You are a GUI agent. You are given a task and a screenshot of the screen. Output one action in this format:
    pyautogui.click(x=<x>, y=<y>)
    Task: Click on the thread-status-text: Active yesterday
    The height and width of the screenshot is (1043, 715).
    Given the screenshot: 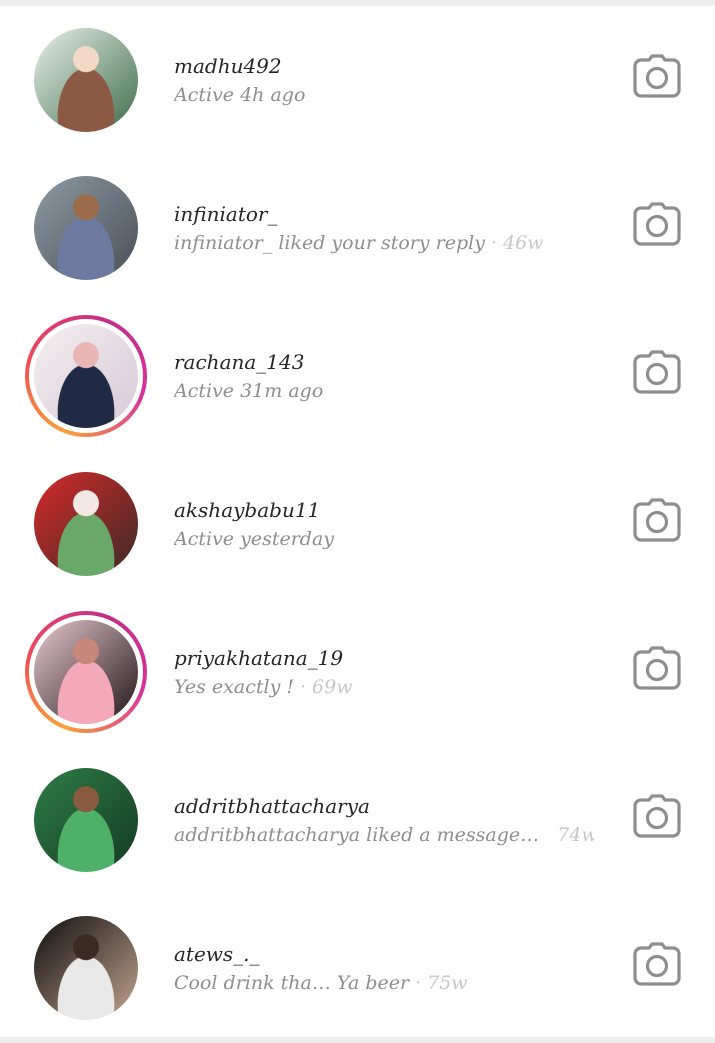 What is the action you would take?
    pyautogui.click(x=254, y=539)
    